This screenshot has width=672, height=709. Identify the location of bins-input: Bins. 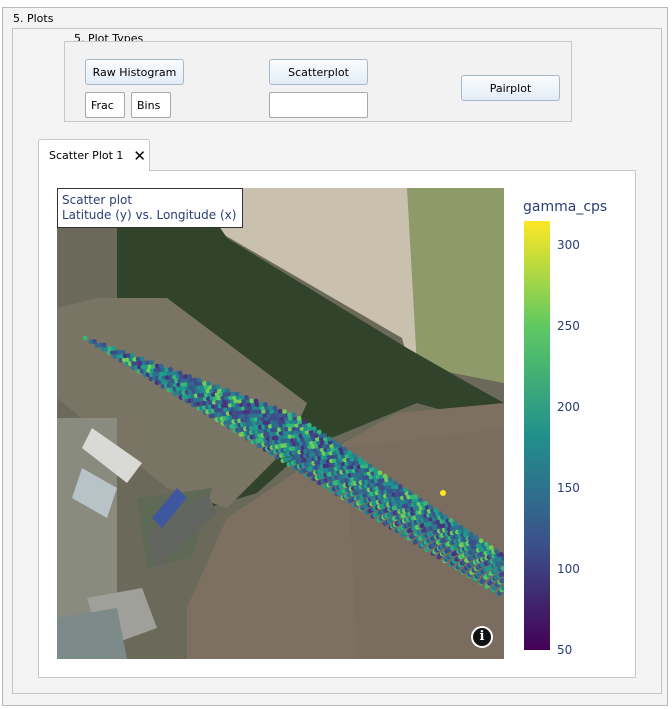
(151, 105).